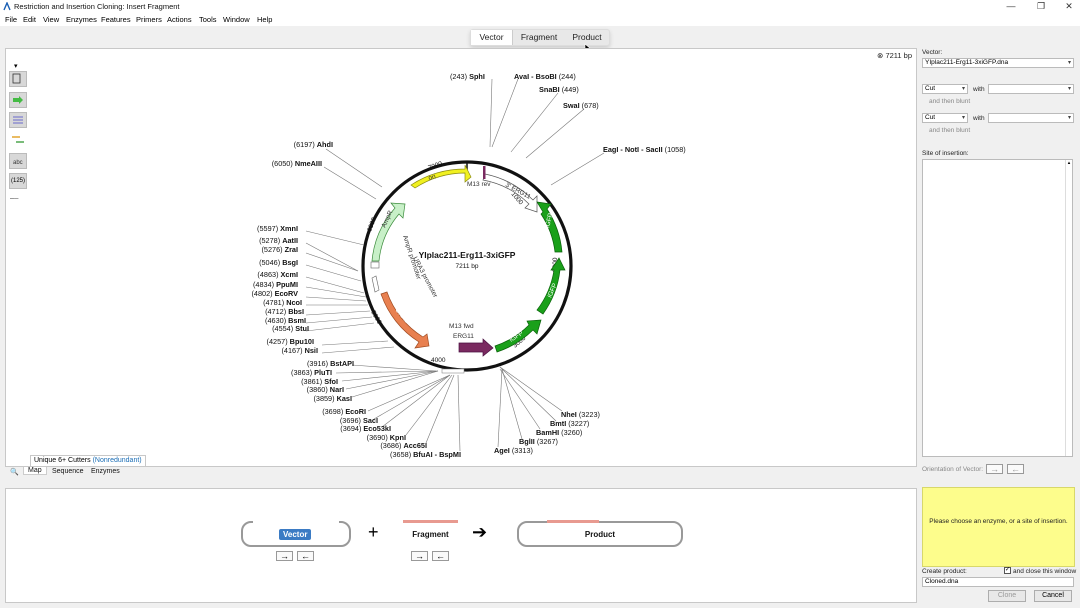  Describe the element at coordinates (375, 265) in the screenshot. I see `ampr-promoter-feature` at that location.